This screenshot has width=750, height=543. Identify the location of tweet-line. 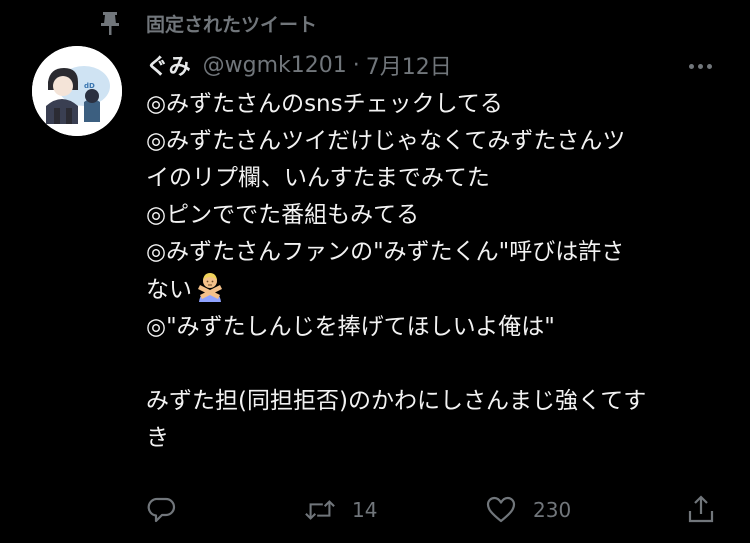
(438, 364).